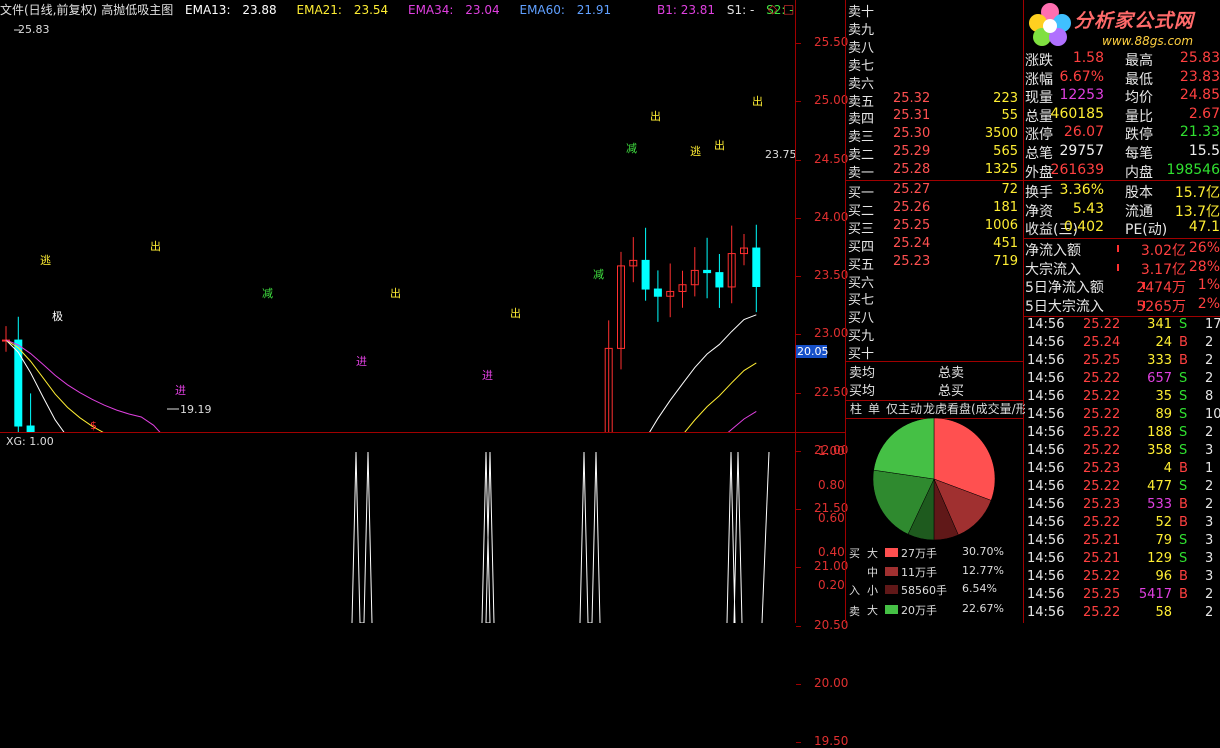 The width and height of the screenshot is (1220, 748). What do you see at coordinates (1122, 613) in the screenshot?
I see `tick-row: 14:56 25.22 58 2` at bounding box center [1122, 613].